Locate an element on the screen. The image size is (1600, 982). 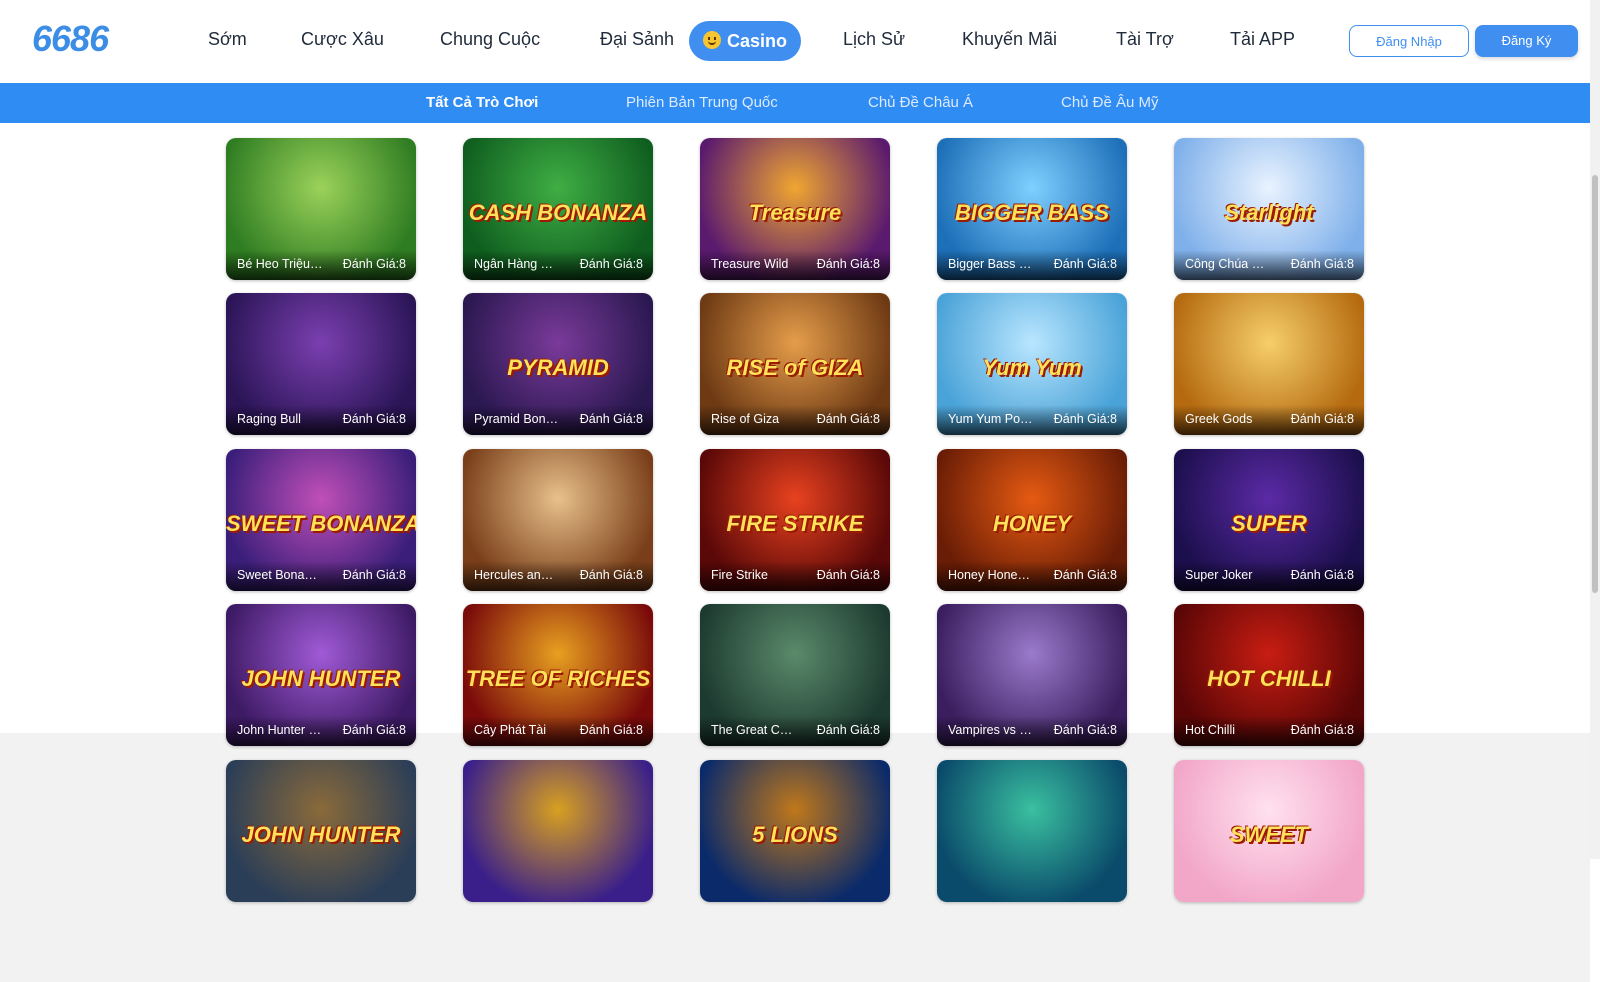
game-card: RISE of GIZA Rise of Giza Đánh Giá:8 is located at coordinates (795, 364).